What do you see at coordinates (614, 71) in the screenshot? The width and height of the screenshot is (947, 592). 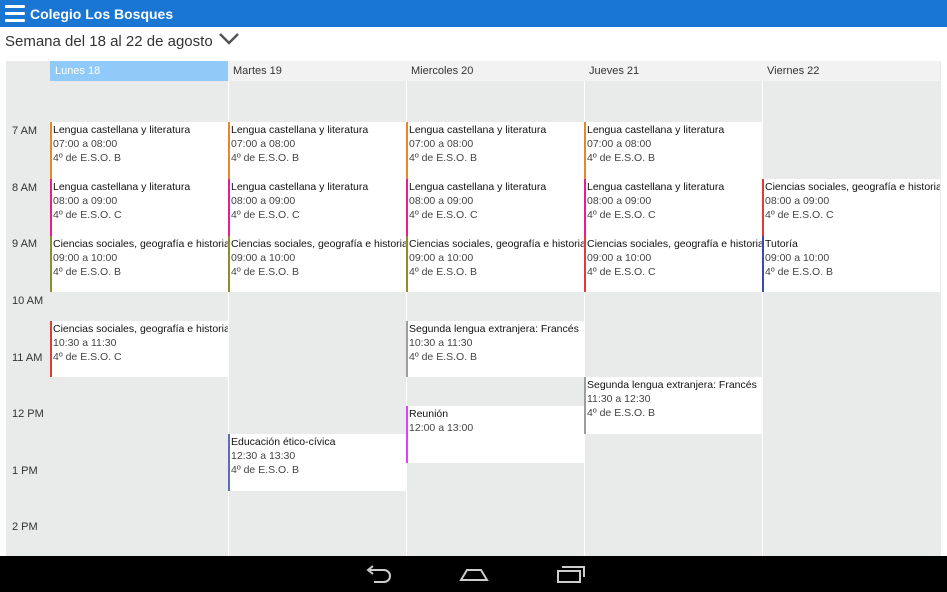 I see `day-header-label: Jueves 21` at bounding box center [614, 71].